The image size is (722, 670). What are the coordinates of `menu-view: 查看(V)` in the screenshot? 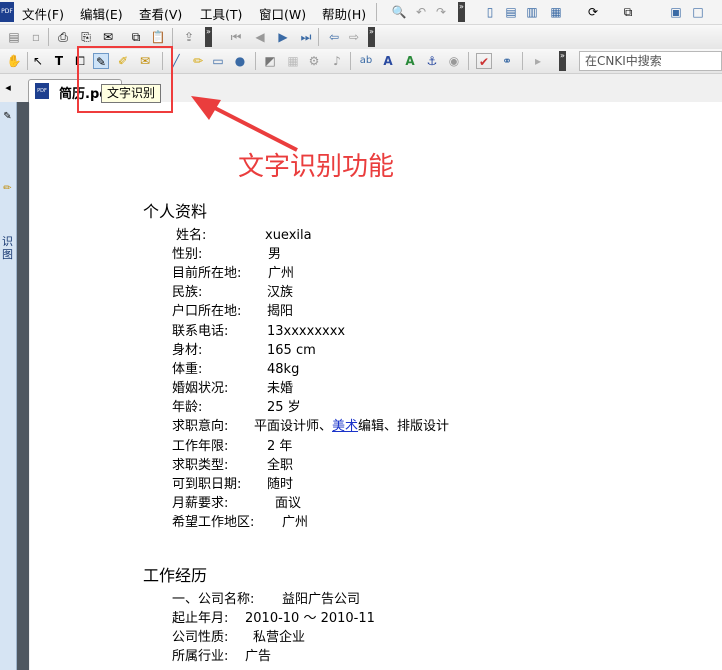 It's located at (160, 13).